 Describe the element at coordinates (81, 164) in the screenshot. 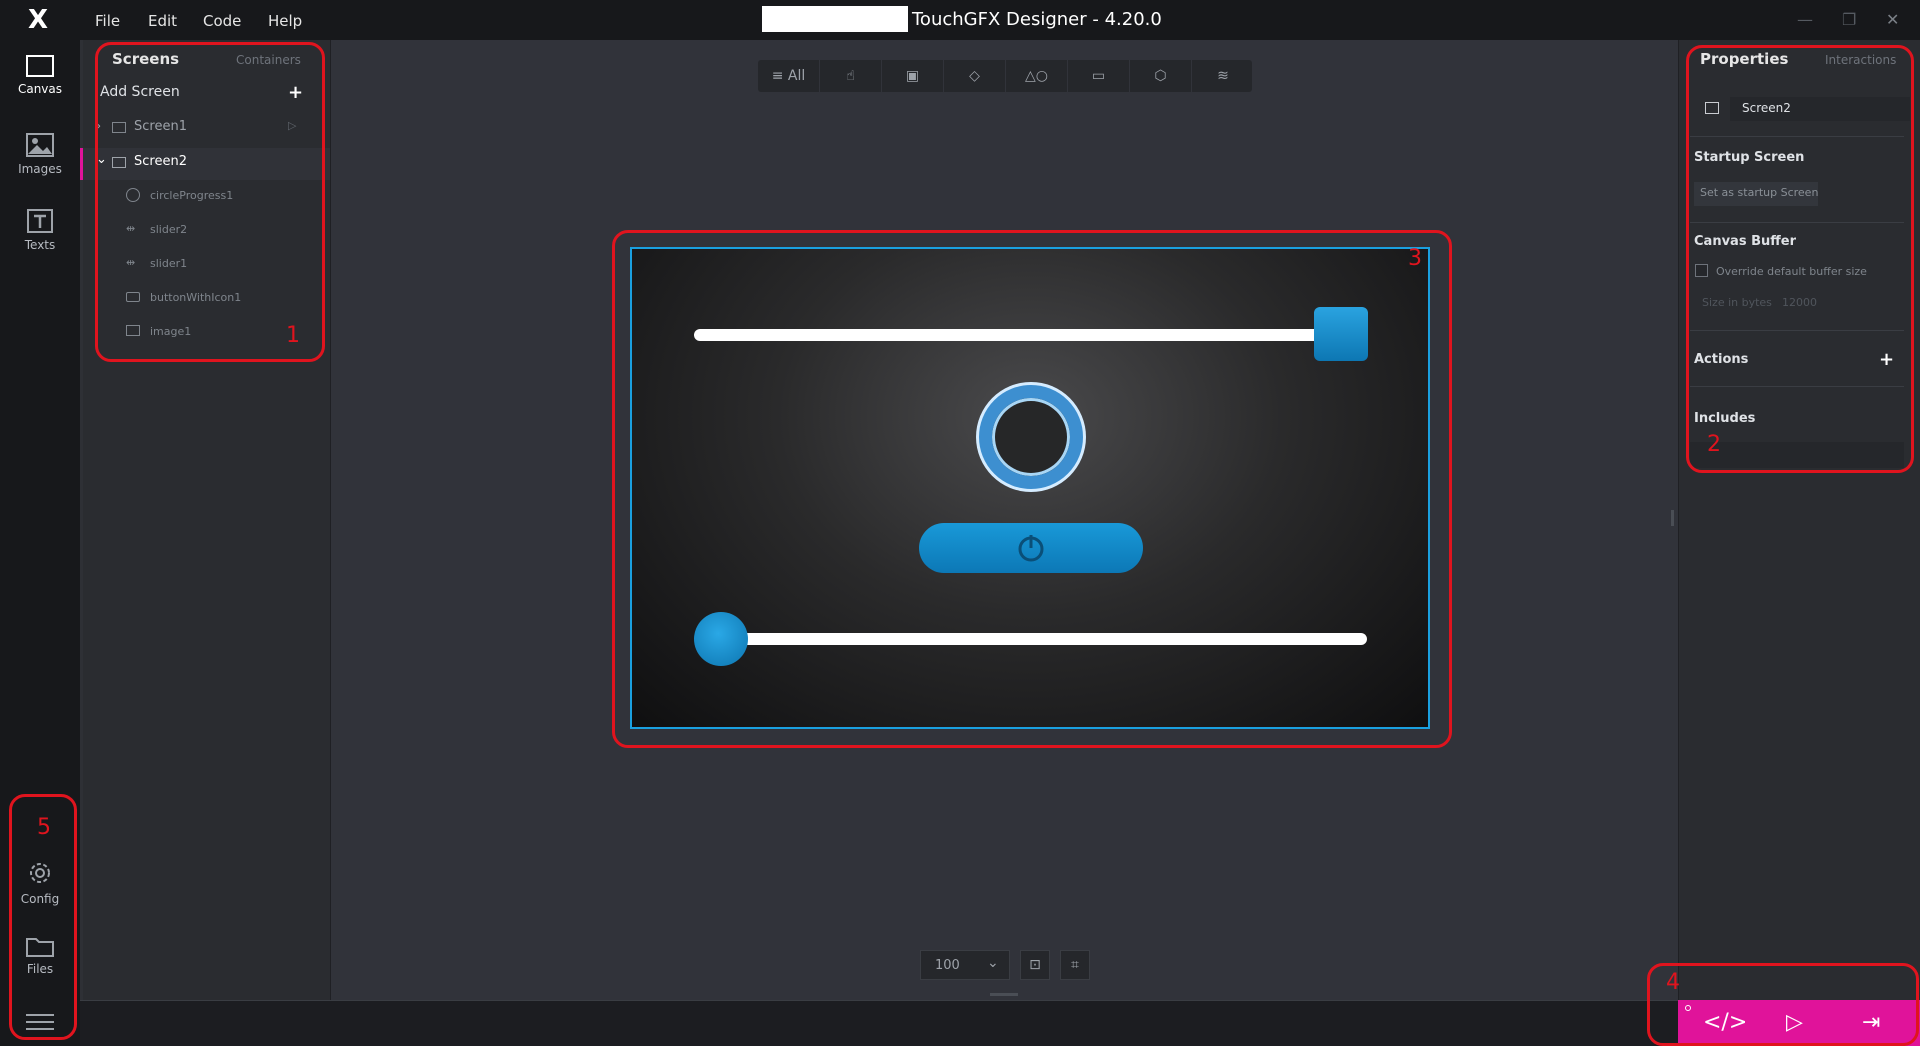

I see `tree-selected-marker` at that location.